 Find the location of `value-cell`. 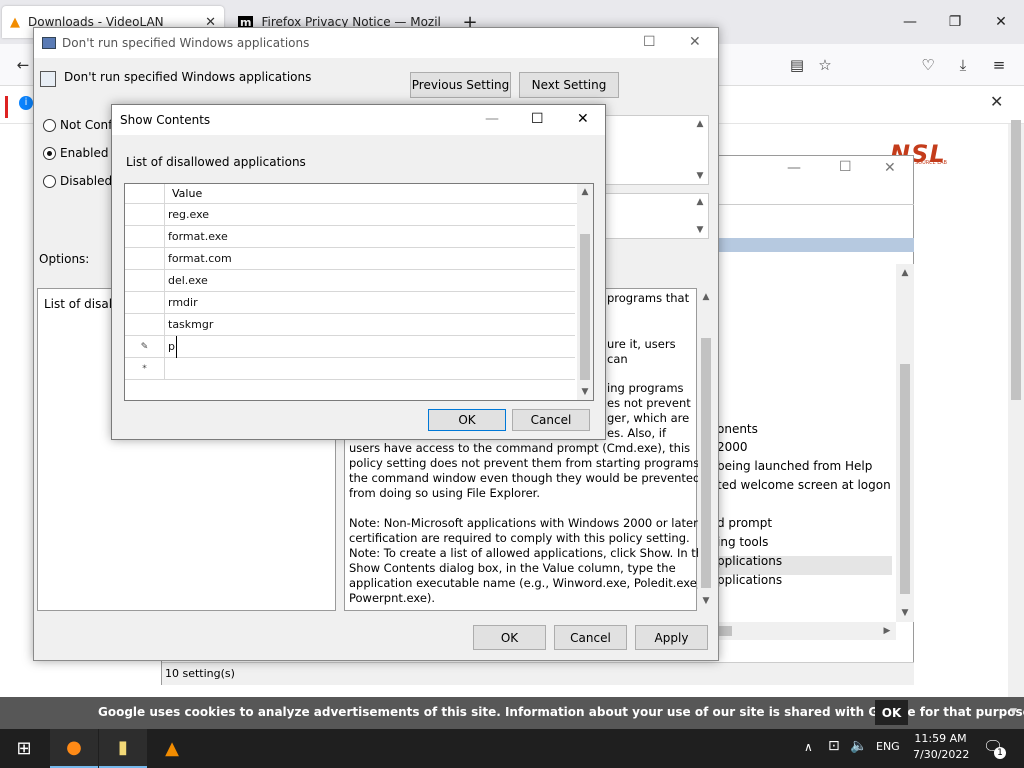

value-cell is located at coordinates (167, 369).